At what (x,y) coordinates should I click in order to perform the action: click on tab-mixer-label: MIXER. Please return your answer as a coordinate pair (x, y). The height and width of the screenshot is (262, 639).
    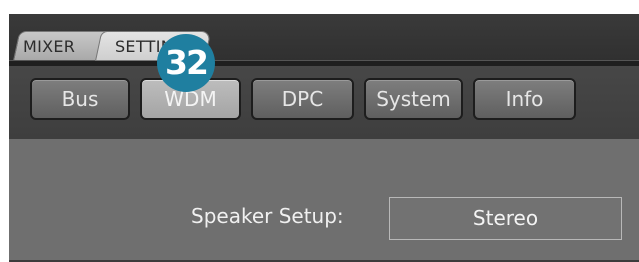
    Looking at the image, I should click on (49, 46).